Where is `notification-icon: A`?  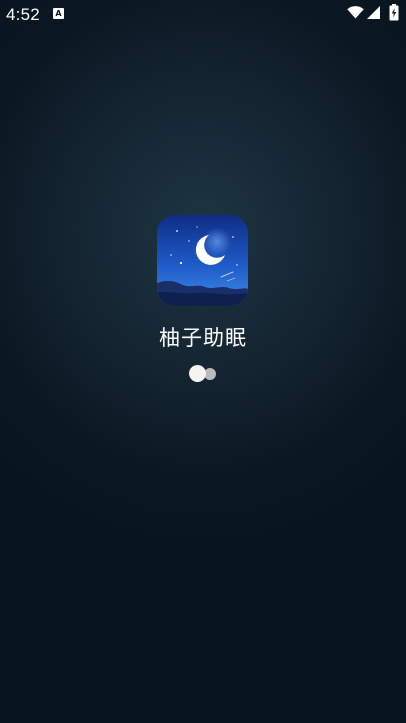
notification-icon: A is located at coordinates (58, 13).